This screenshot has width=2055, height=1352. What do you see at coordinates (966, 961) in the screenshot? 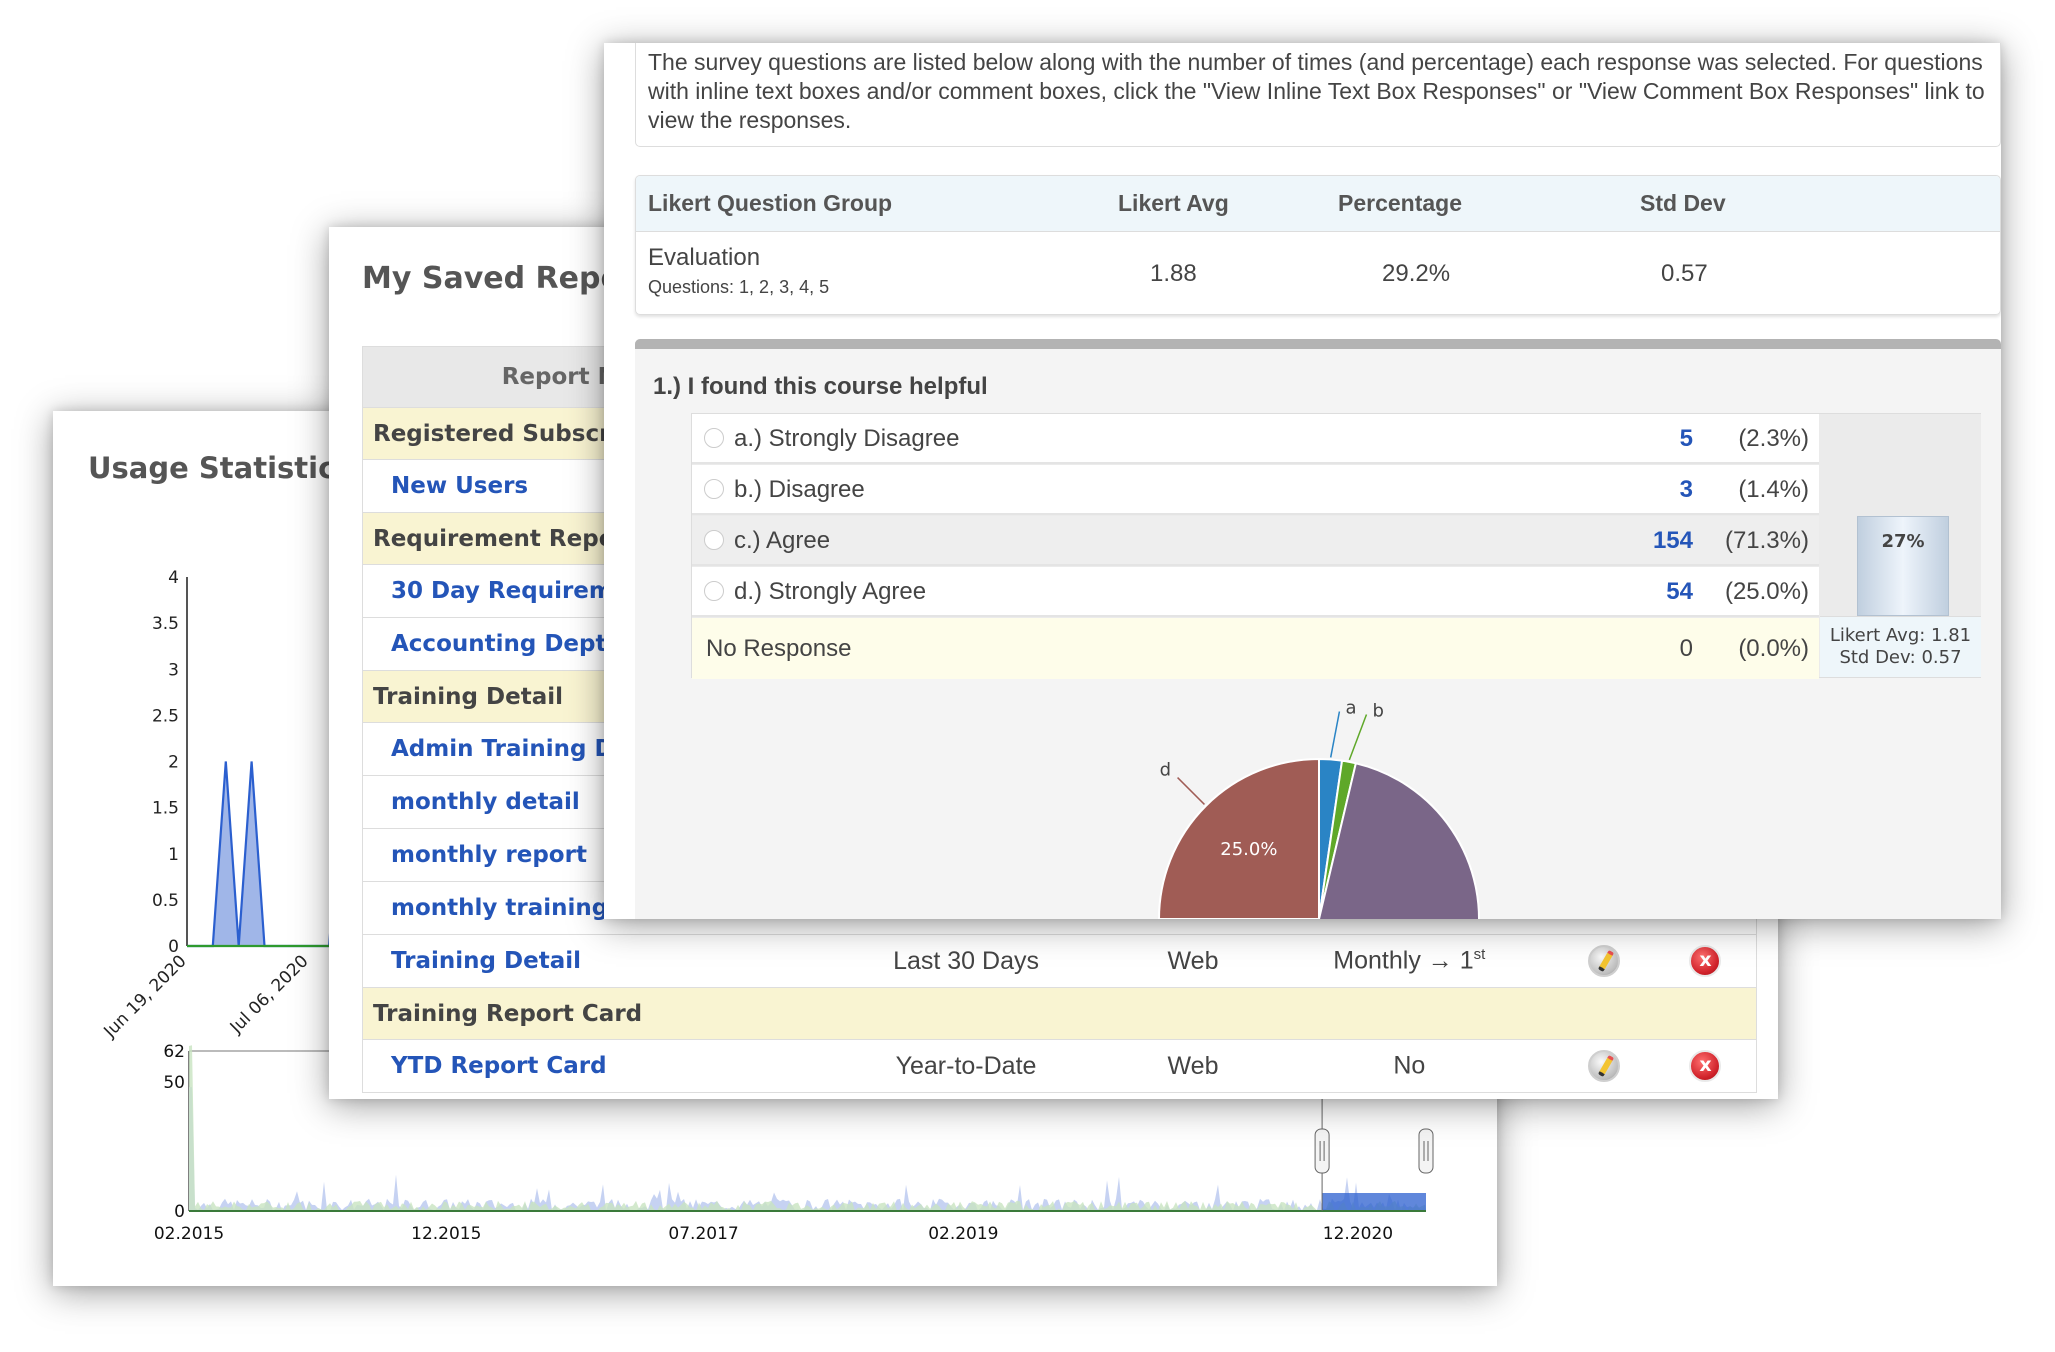
I see `report-date-range: Last 30 Days` at bounding box center [966, 961].